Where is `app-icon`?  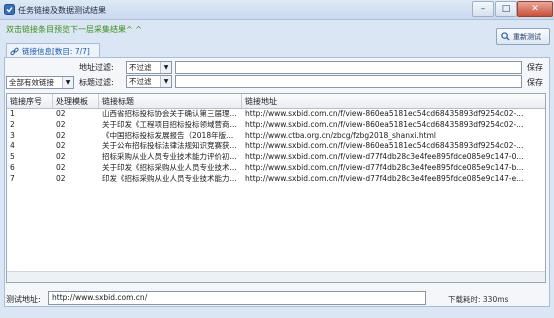 app-icon is located at coordinates (9, 9).